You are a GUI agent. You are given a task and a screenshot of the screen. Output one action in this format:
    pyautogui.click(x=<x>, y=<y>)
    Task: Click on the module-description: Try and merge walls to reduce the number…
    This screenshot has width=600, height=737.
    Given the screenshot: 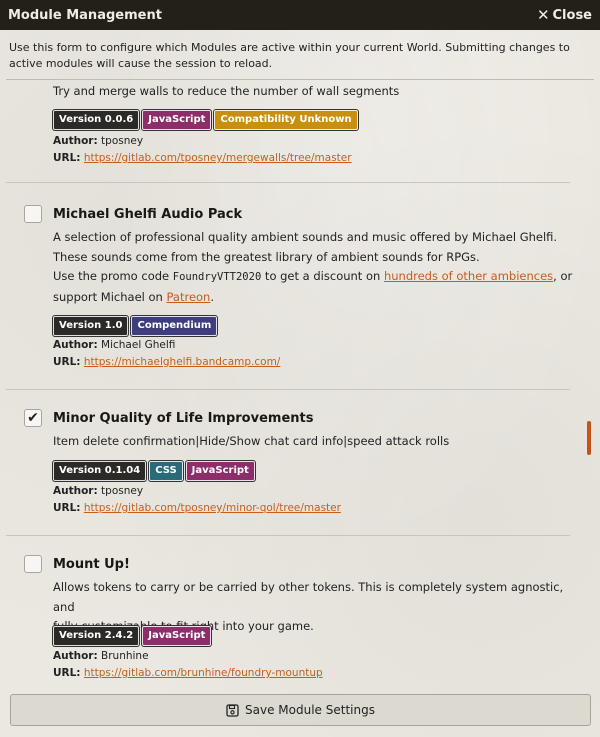 What is the action you would take?
    pyautogui.click(x=226, y=91)
    